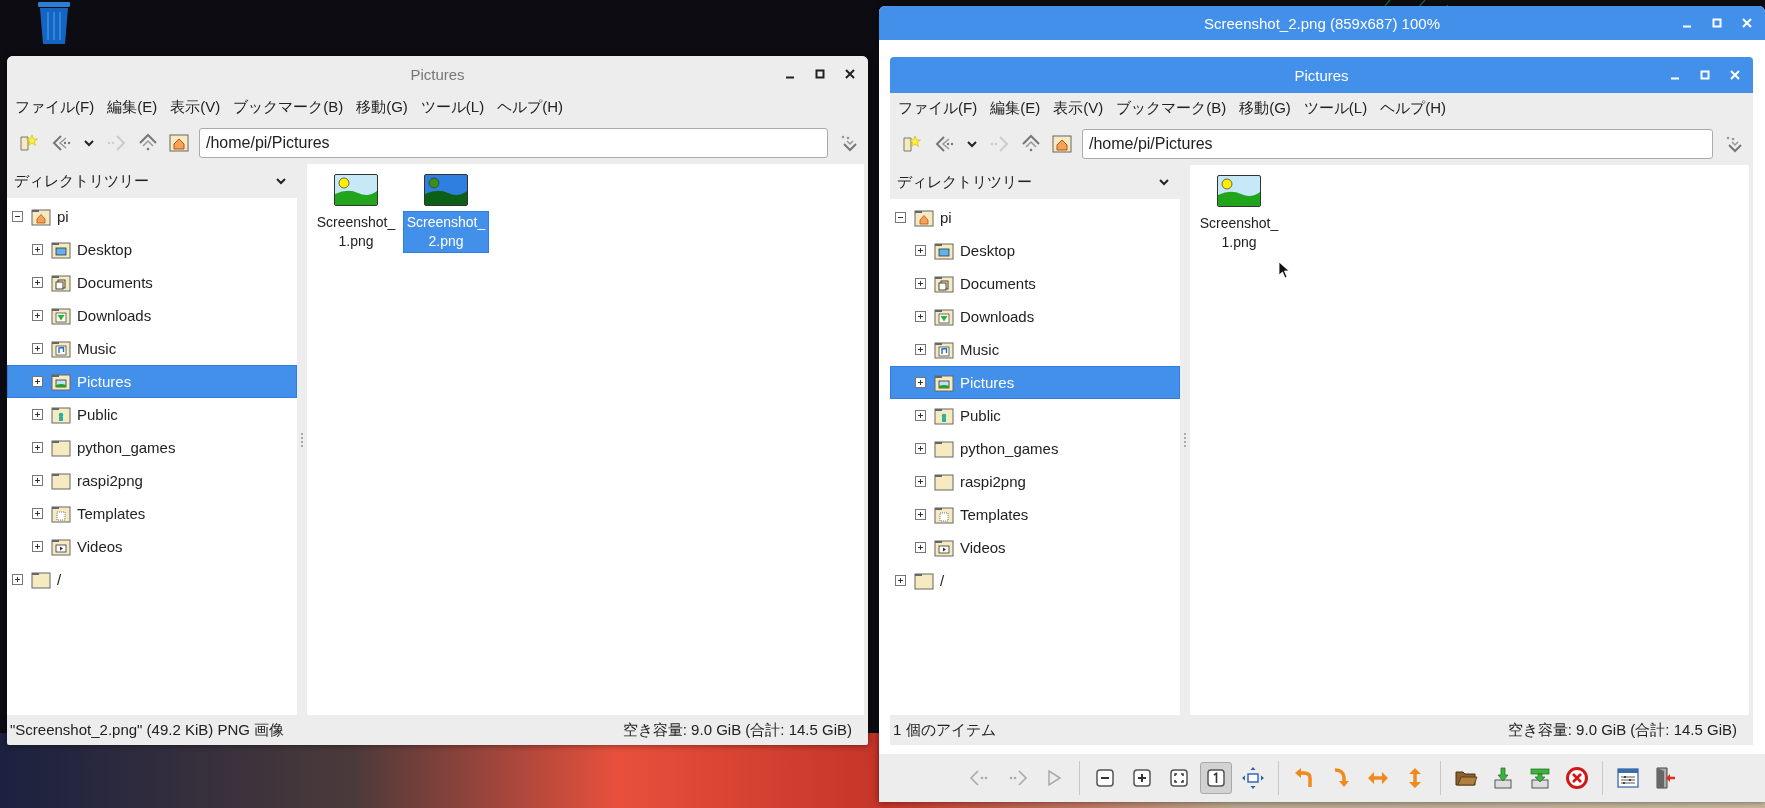  Describe the element at coordinates (820, 74) in the screenshot. I see `maximize-icon` at that location.